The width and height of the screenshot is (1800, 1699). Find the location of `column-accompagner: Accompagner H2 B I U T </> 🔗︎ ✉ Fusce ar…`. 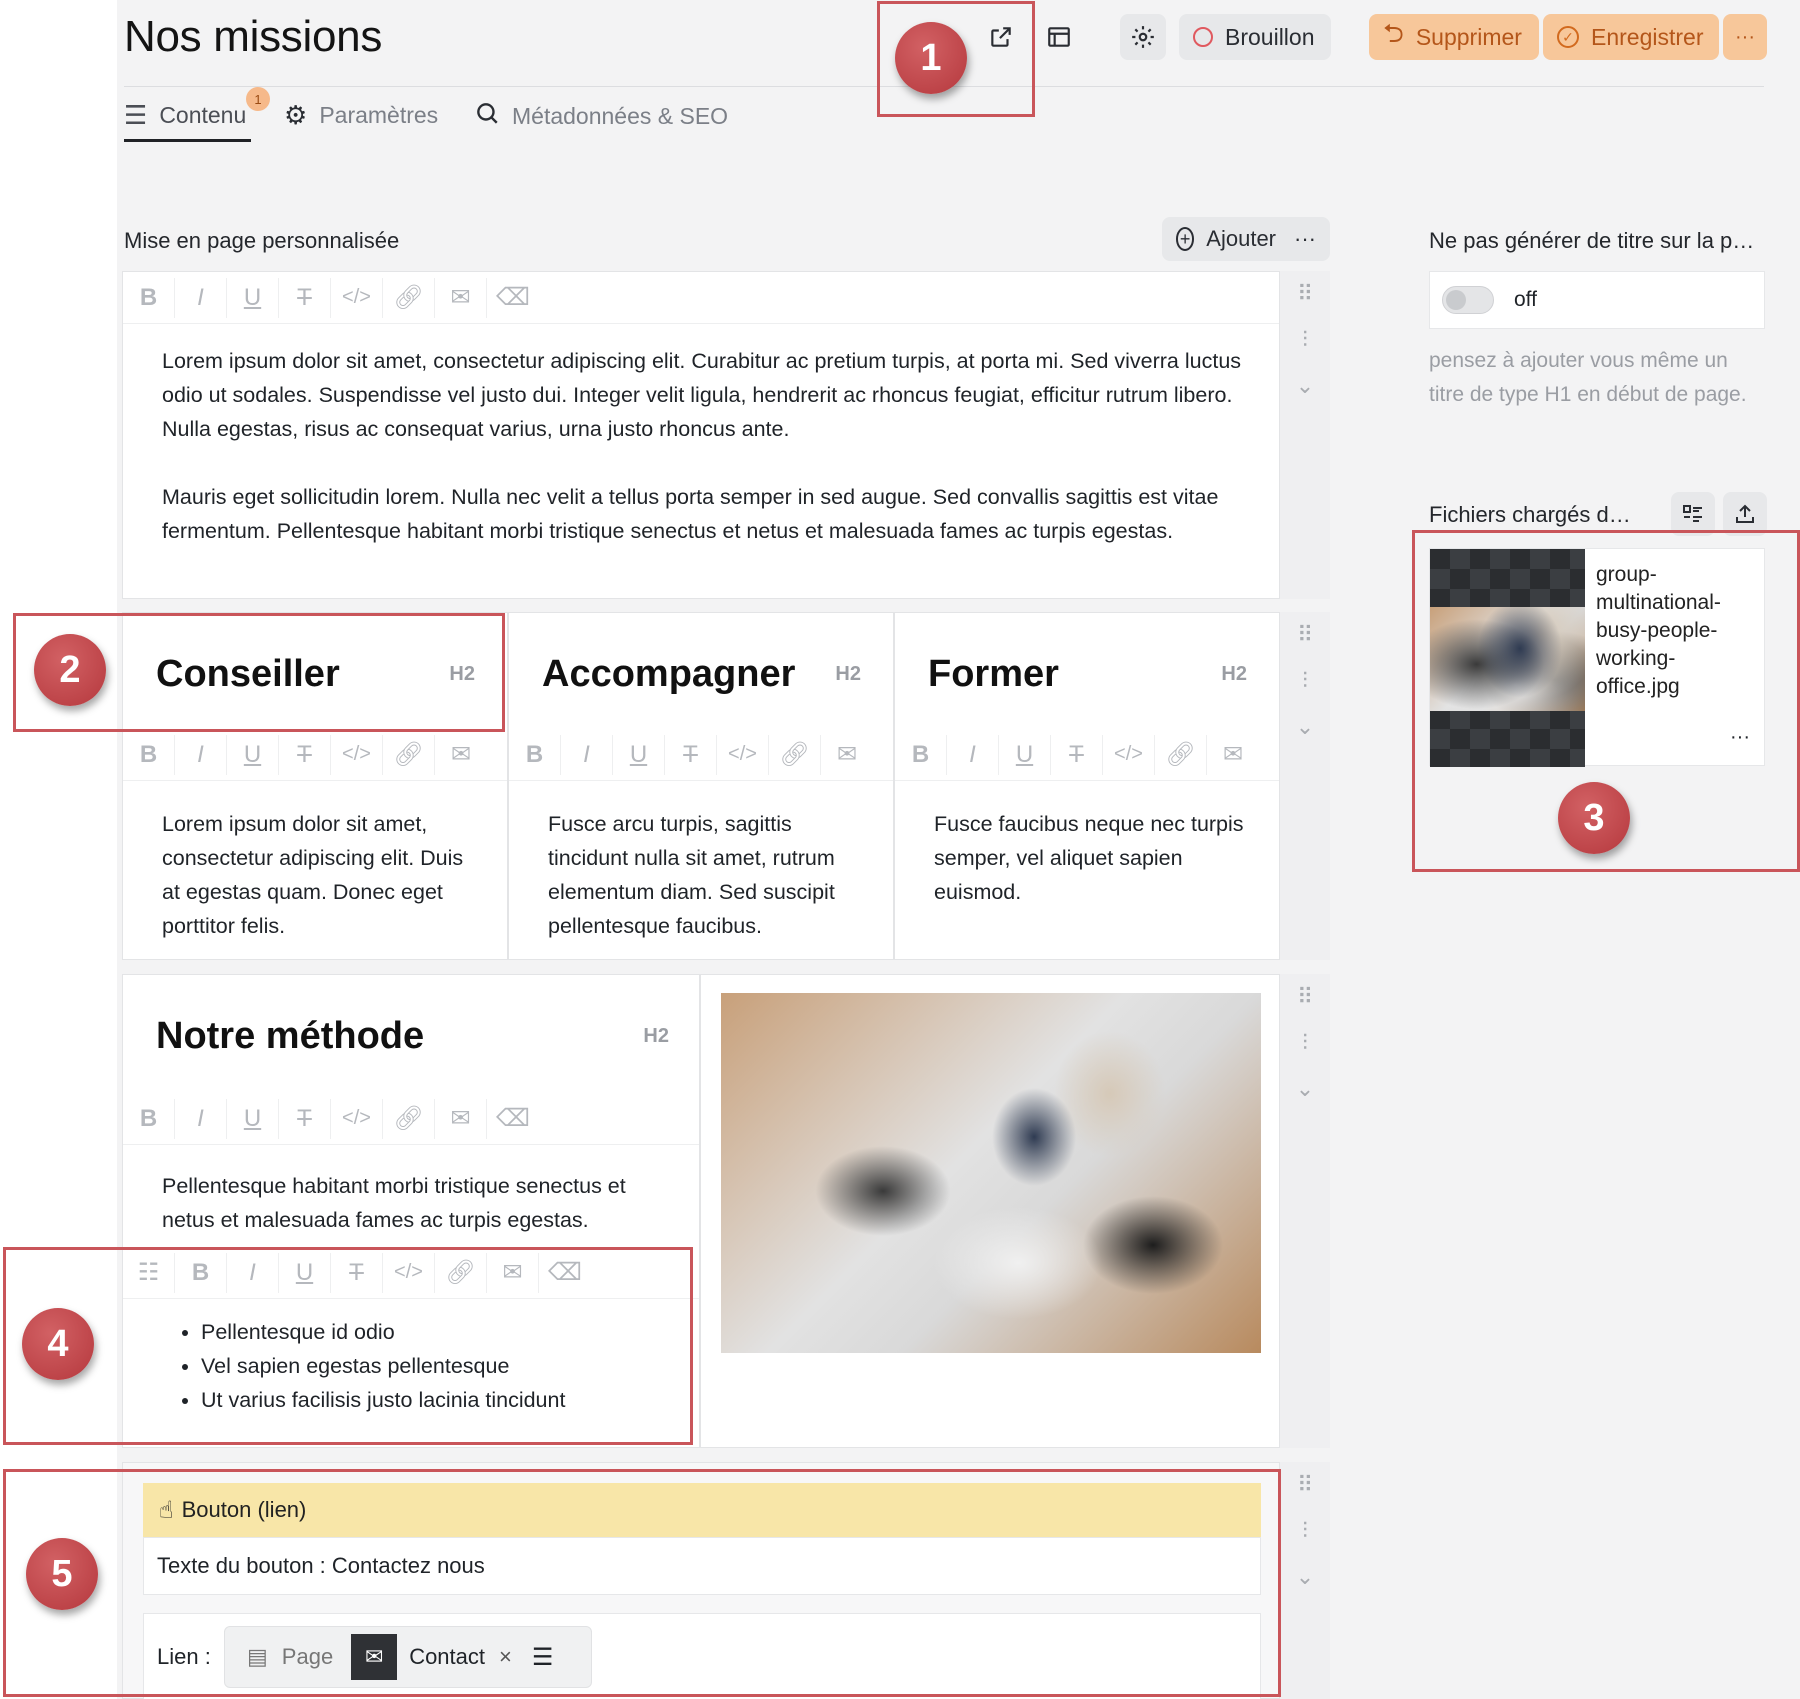

column-accompagner: Accompagner H2 B I U T </> 🔗︎ ✉ Fusce ar… is located at coordinates (701, 786).